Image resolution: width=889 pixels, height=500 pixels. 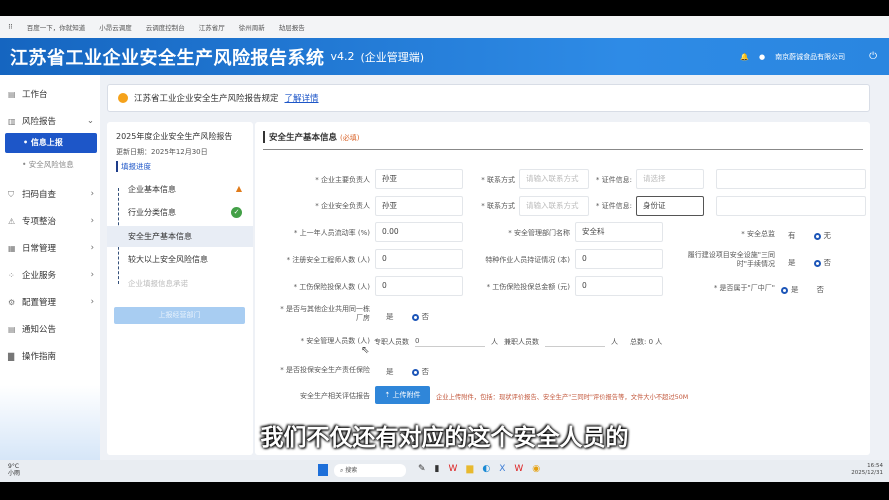 What do you see at coordinates (488, 98) in the screenshot?
I see `notice-banner: 江苏省工业企业安全生产风险报告规定 了解详情` at bounding box center [488, 98].